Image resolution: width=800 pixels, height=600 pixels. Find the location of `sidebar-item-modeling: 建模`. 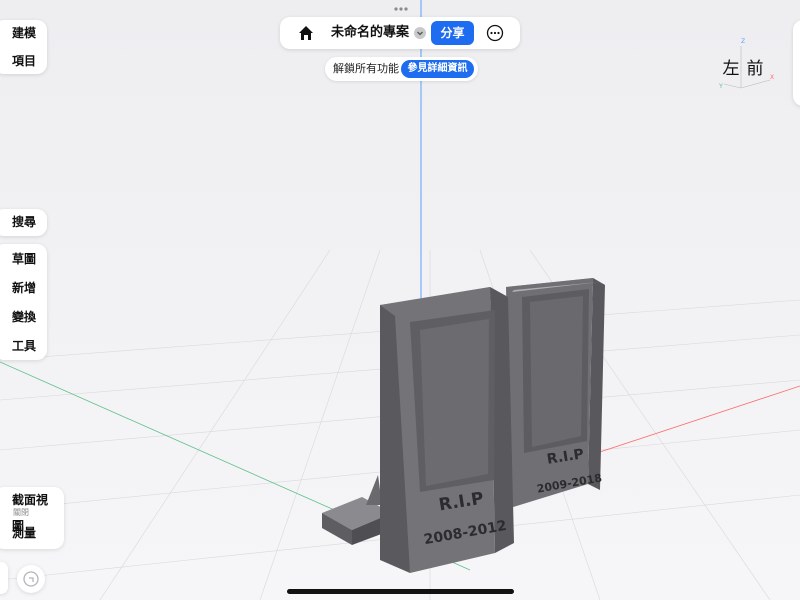

sidebar-item-modeling: 建模 is located at coordinates (23, 33).